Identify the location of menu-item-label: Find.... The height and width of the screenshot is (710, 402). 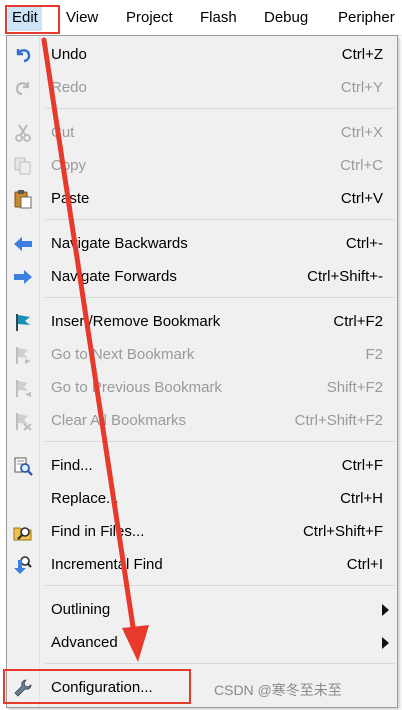
(72, 465).